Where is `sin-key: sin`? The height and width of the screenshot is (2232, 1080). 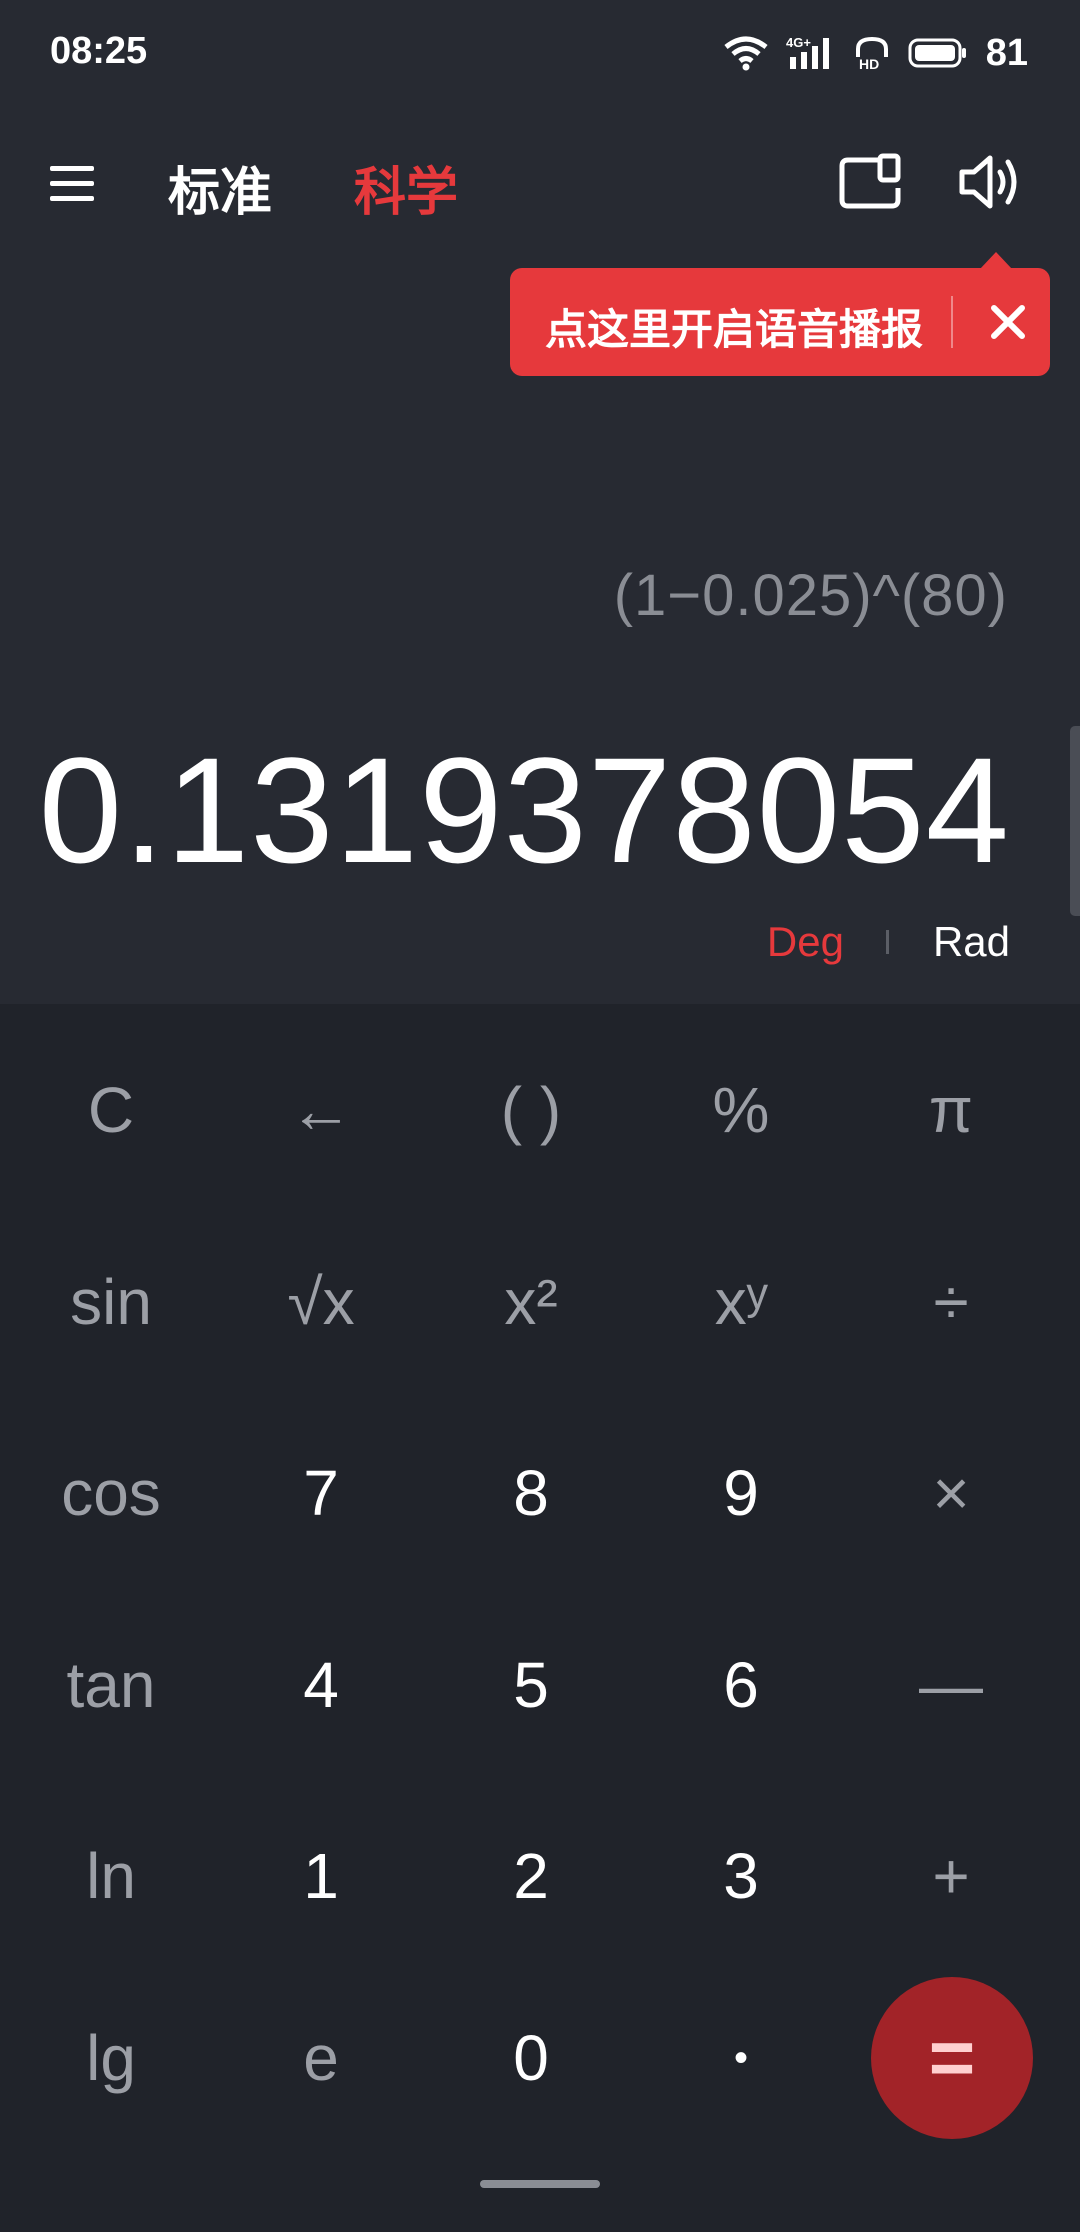 sin-key: sin is located at coordinates (111, 1302).